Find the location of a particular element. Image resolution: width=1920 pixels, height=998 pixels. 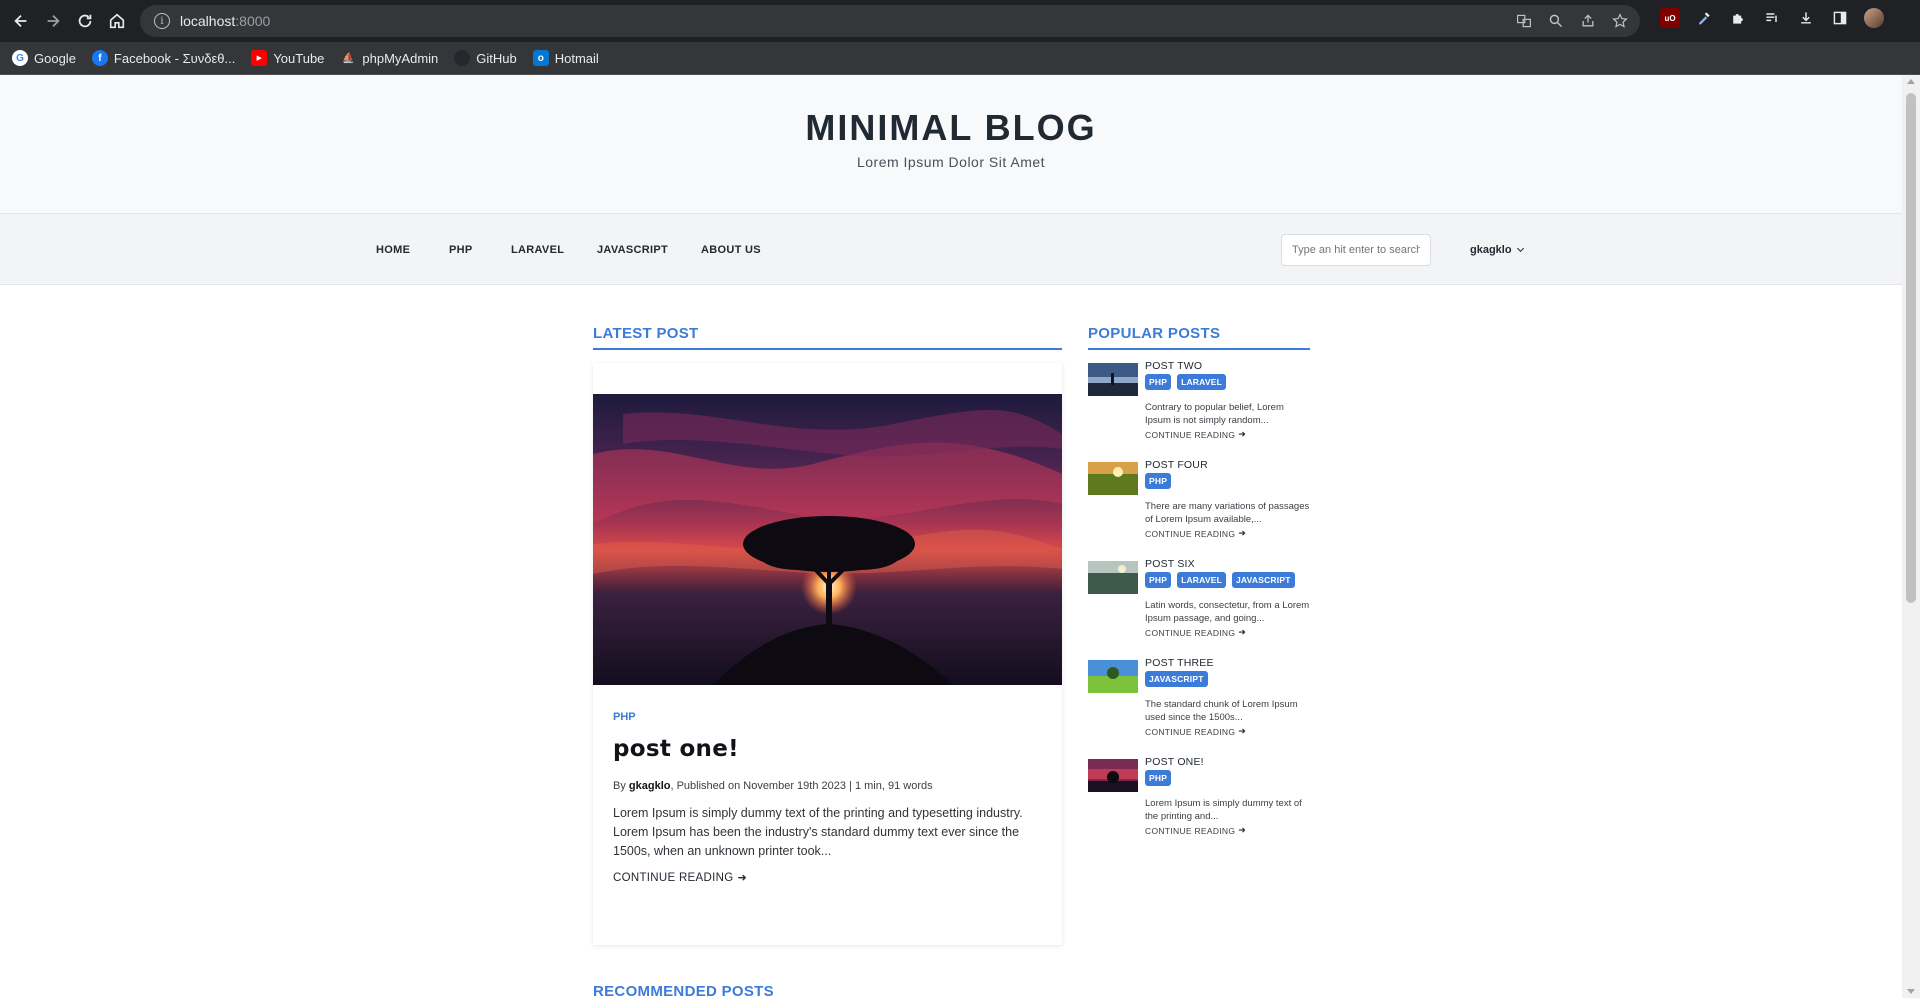

popular-post-title: POST FOUR is located at coordinates (1176, 465).